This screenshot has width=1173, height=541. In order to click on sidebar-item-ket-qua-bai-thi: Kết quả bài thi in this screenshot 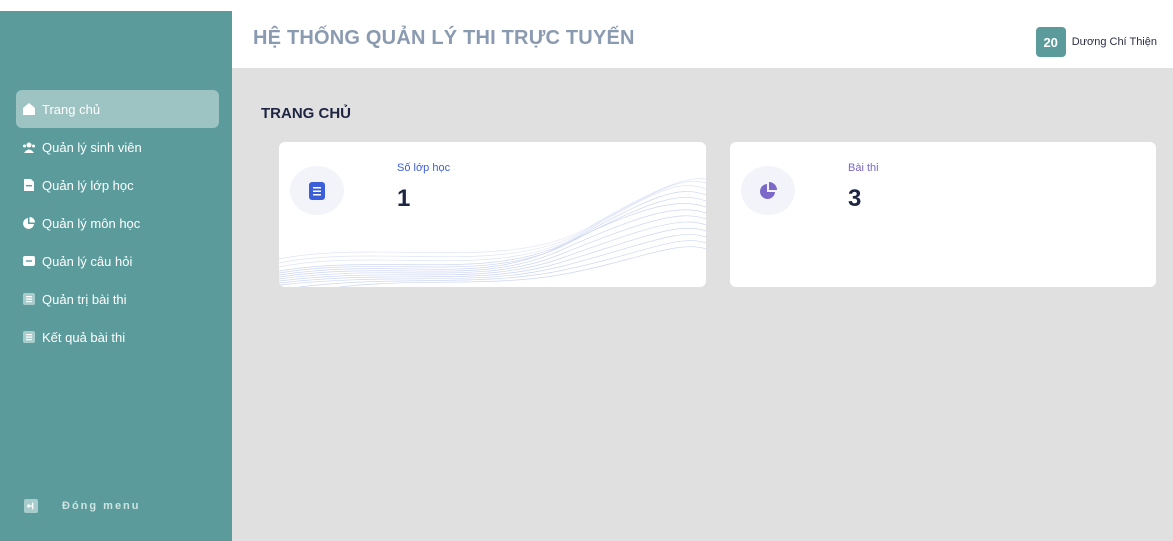, I will do `click(117, 337)`.